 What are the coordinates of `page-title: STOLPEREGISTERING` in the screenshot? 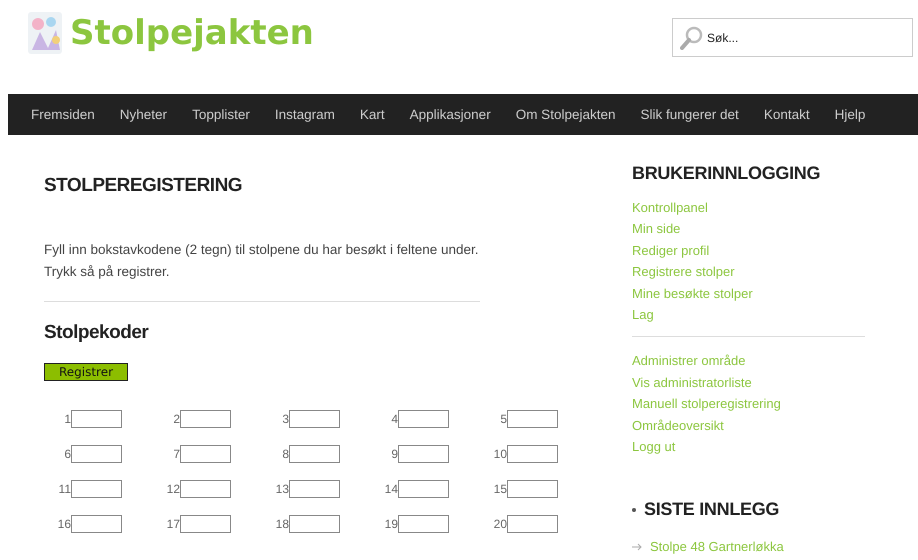 It's located at (144, 186).